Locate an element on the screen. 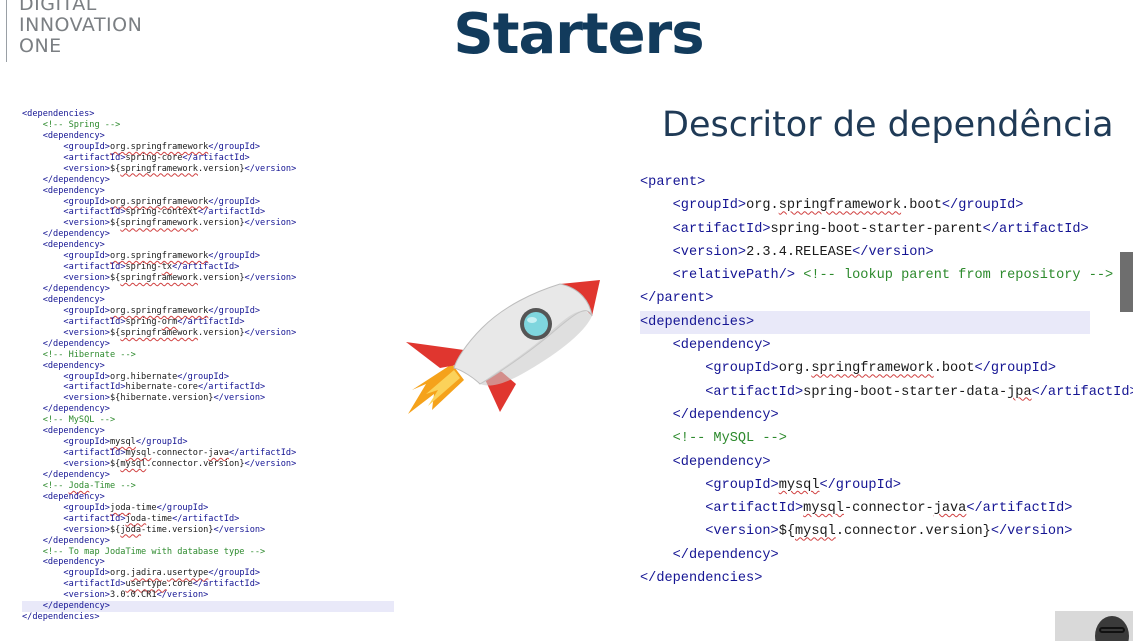  code-token: spring-core is located at coordinates (154, 157).